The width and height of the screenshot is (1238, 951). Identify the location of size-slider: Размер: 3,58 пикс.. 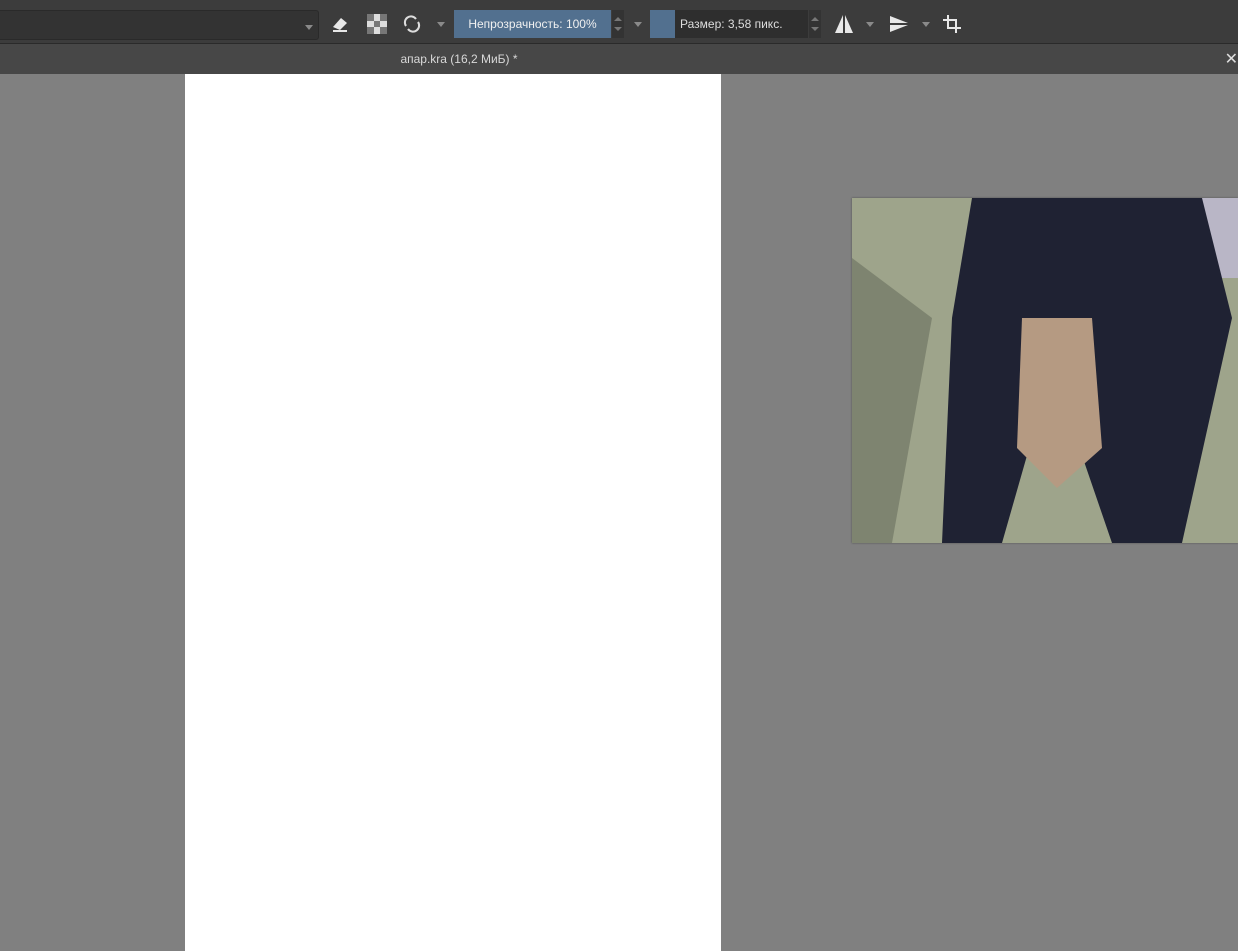
(729, 24).